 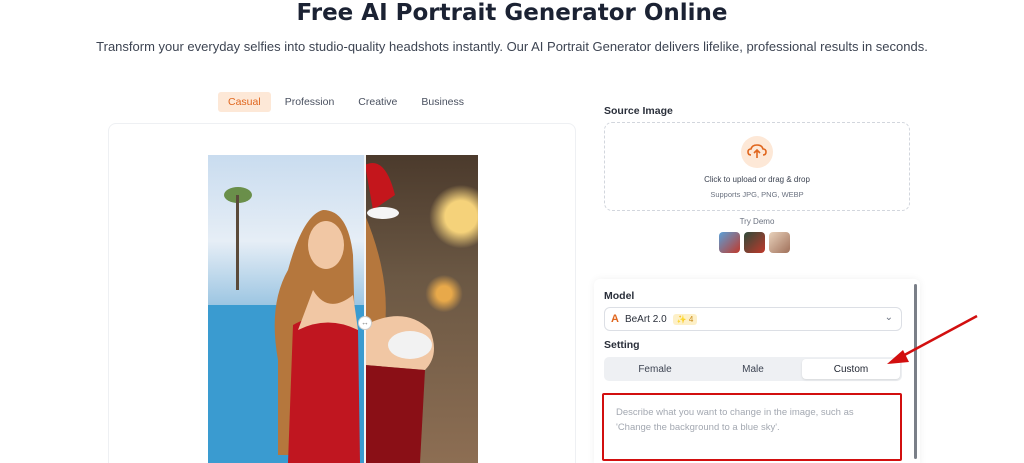 I want to click on setting-male: Male, so click(x=753, y=369).